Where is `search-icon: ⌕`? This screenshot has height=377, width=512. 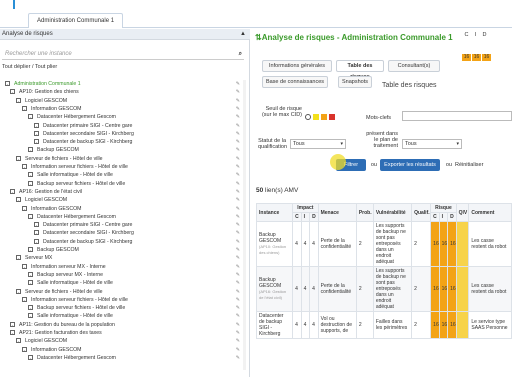 search-icon: ⌕ is located at coordinates (240, 54).